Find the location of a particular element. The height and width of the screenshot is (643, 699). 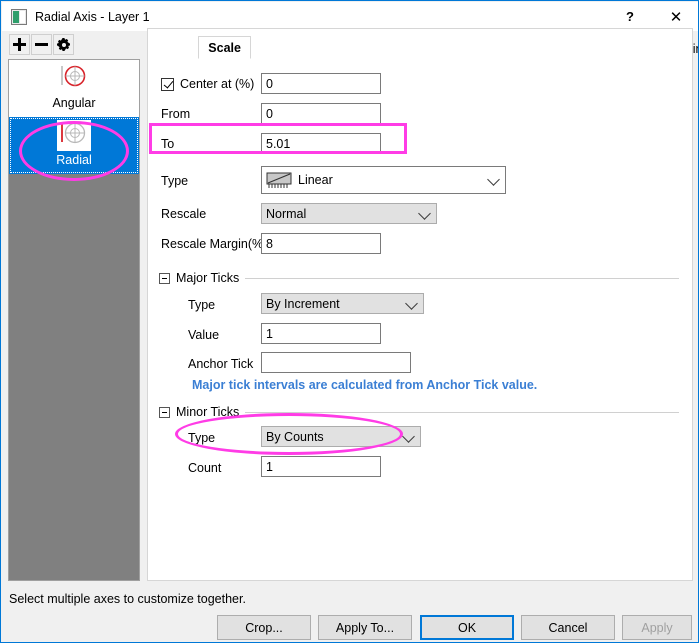

minor-ticks-group-header: Minor Ticks is located at coordinates (419, 412).